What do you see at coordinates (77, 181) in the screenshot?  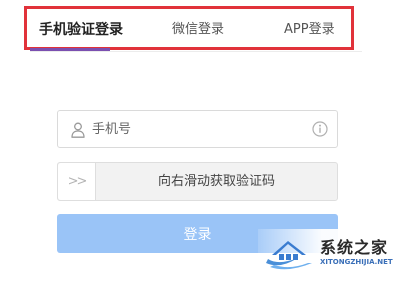 I see `slider-handle: >>` at bounding box center [77, 181].